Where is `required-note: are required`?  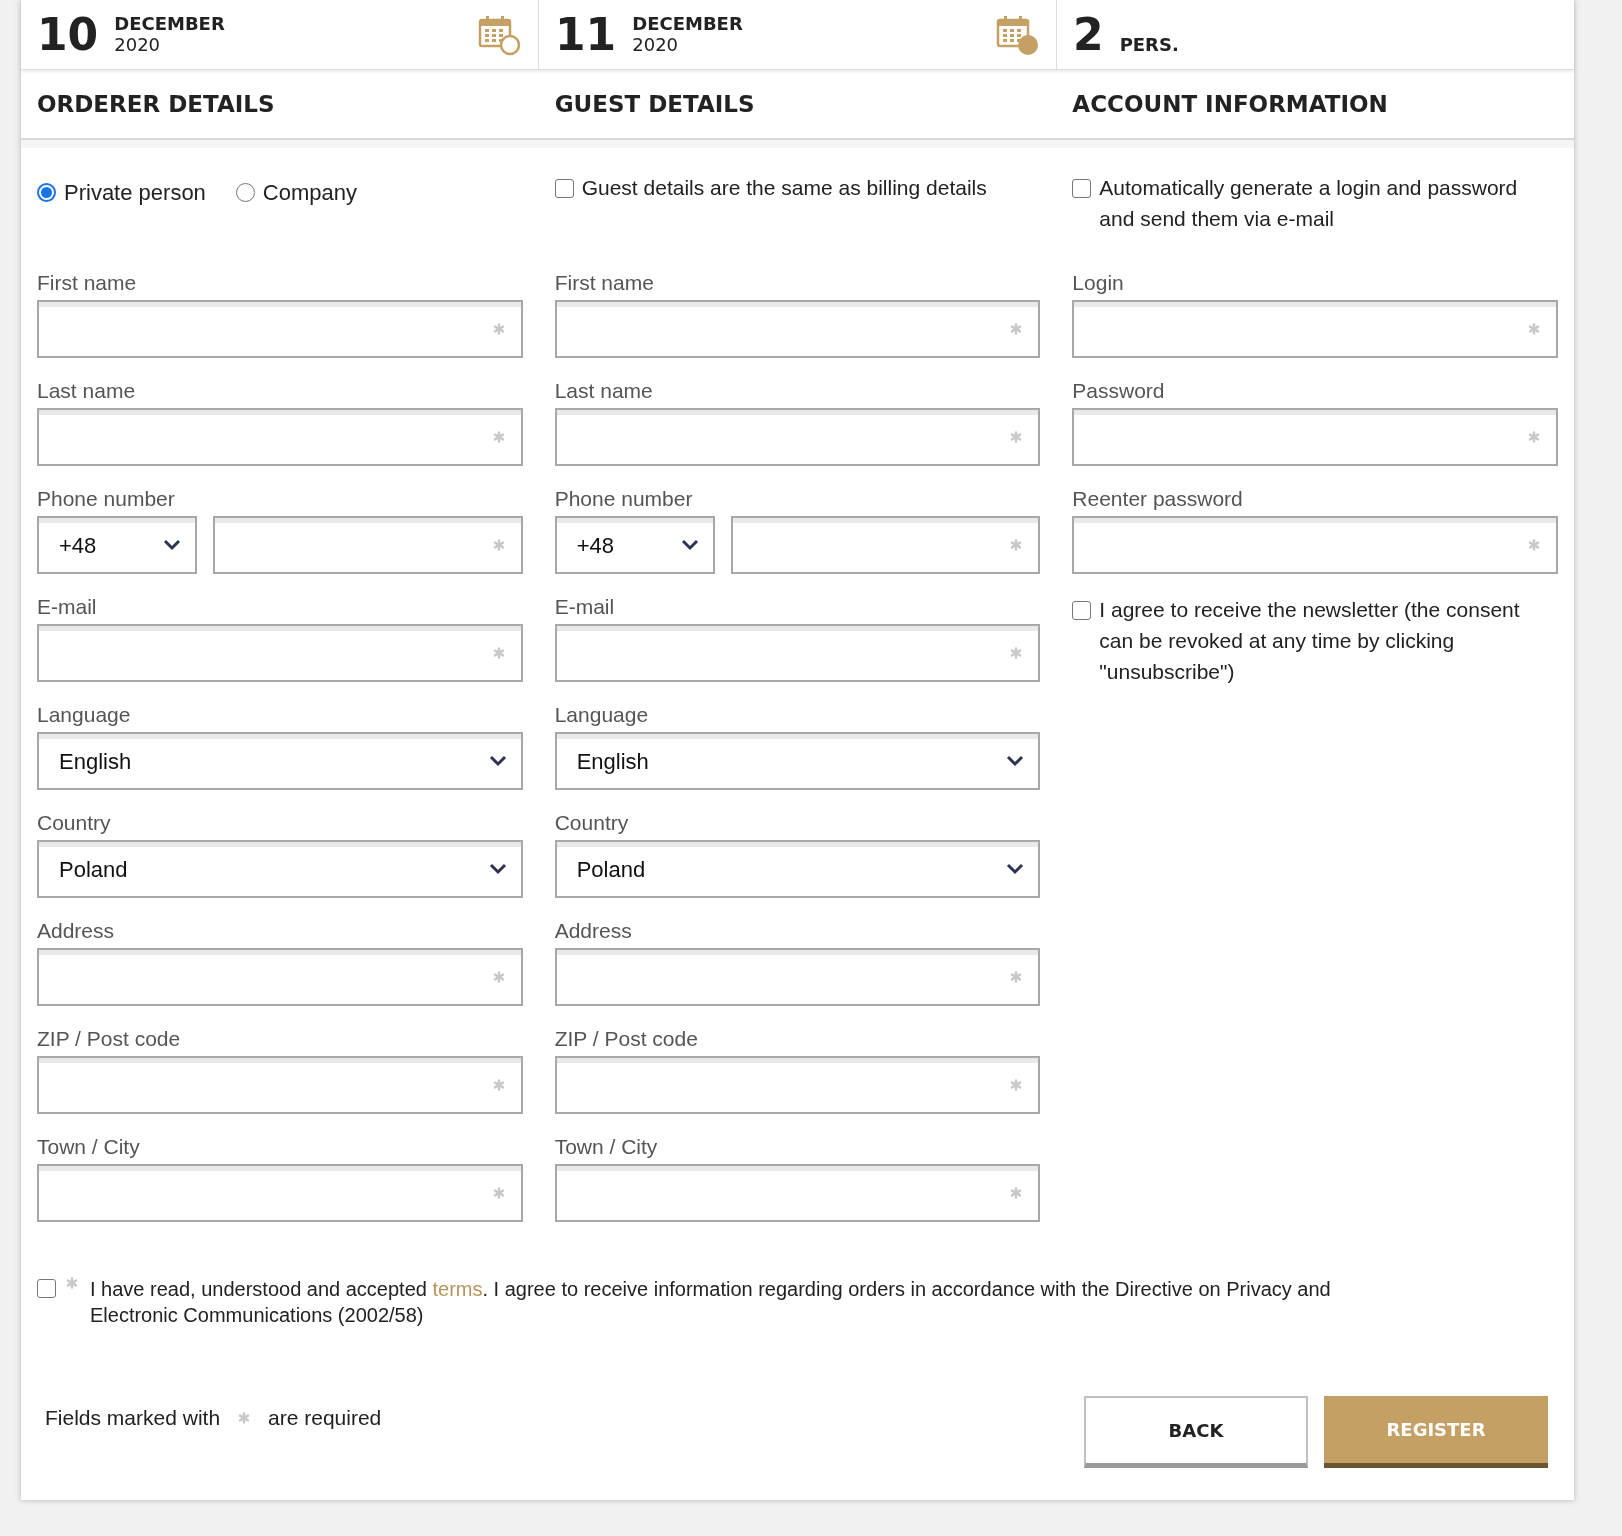 required-note: are required is located at coordinates (325, 1418).